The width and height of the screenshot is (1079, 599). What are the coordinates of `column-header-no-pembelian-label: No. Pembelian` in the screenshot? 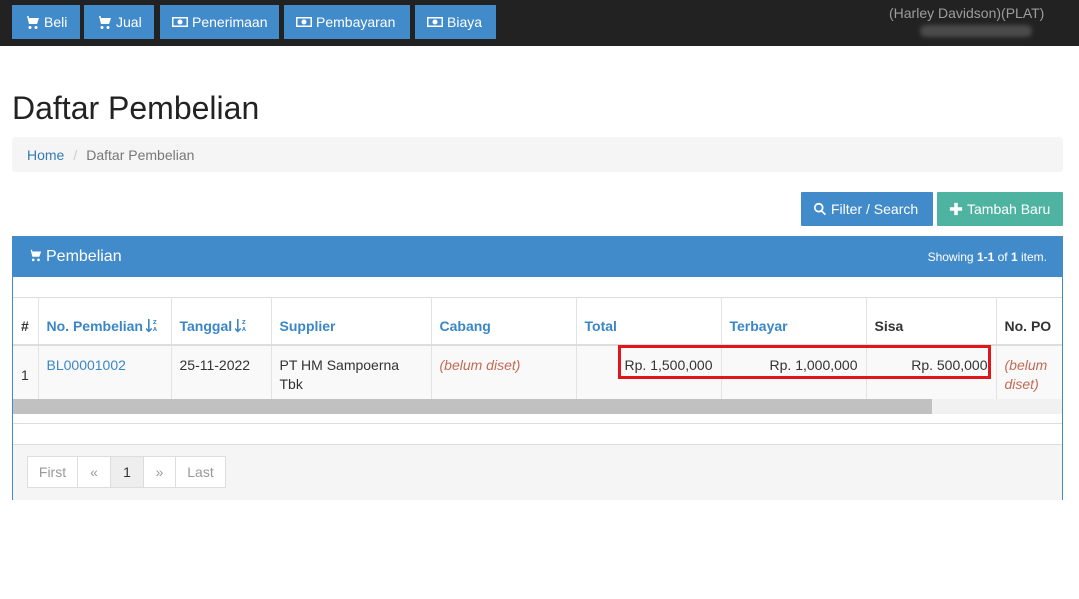 It's located at (94, 325).